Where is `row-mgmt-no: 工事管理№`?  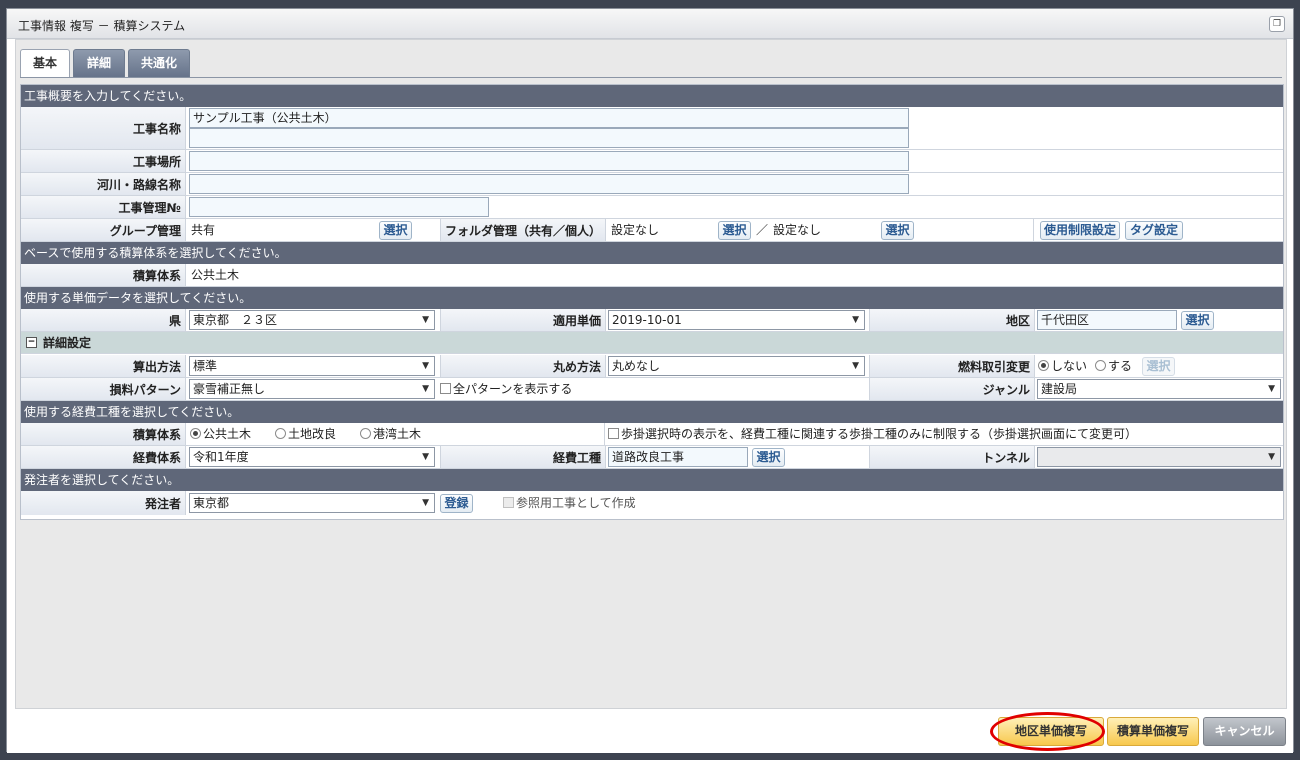 row-mgmt-no: 工事管理№ is located at coordinates (652, 207).